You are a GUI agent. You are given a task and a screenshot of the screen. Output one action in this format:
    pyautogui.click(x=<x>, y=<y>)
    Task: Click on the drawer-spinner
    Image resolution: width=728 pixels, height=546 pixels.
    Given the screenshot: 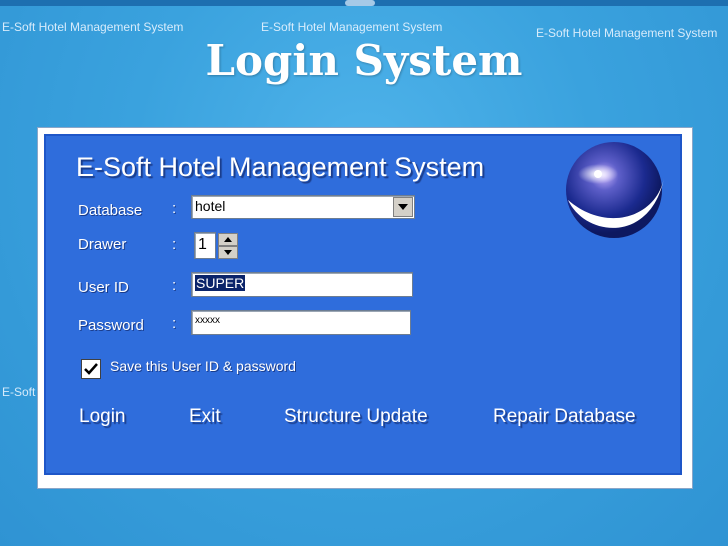 What is the action you would take?
    pyautogui.click(x=228, y=246)
    